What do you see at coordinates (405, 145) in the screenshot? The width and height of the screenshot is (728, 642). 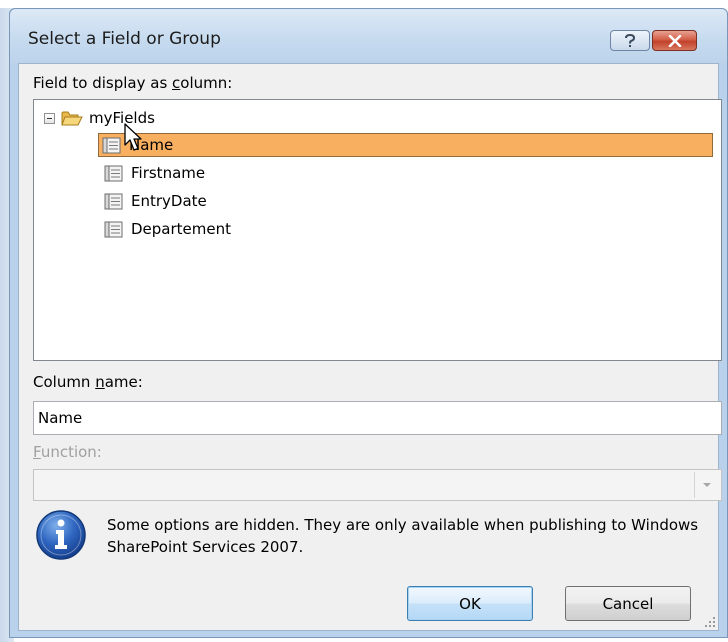 I see `tree-item-name: Name` at bounding box center [405, 145].